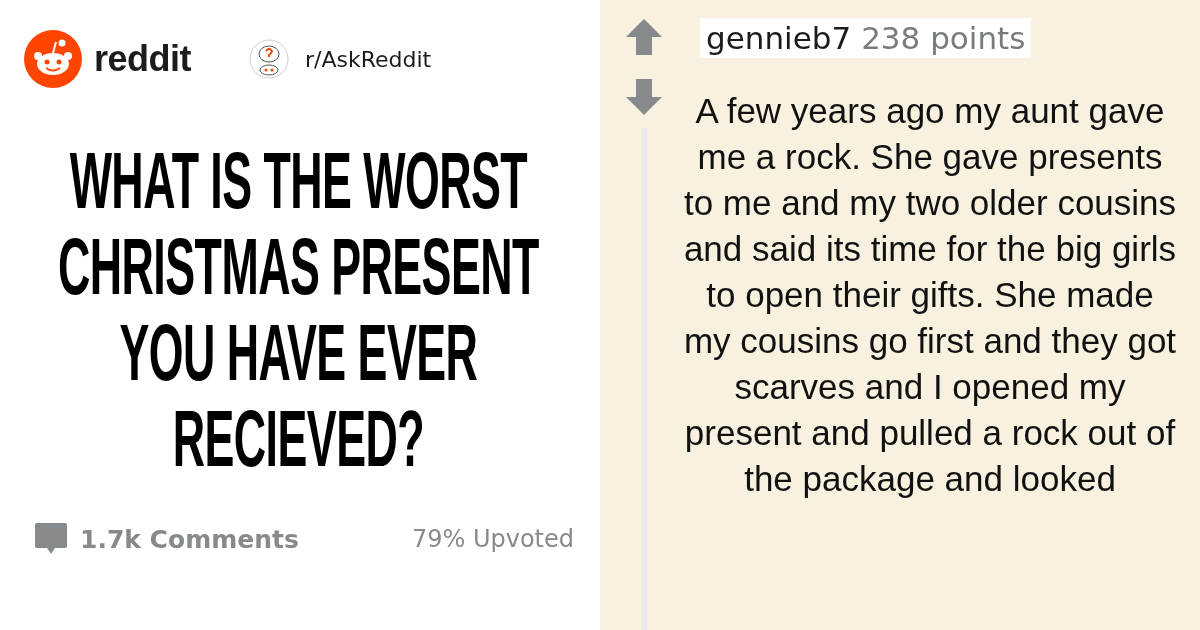 The width and height of the screenshot is (1200, 630). What do you see at coordinates (644, 97) in the screenshot?
I see `downvote-icon` at bounding box center [644, 97].